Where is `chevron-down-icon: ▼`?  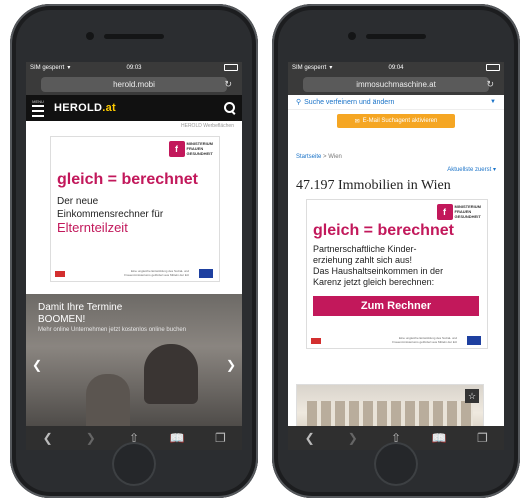
chevron-down-icon: ▼ is located at coordinates (493, 102).